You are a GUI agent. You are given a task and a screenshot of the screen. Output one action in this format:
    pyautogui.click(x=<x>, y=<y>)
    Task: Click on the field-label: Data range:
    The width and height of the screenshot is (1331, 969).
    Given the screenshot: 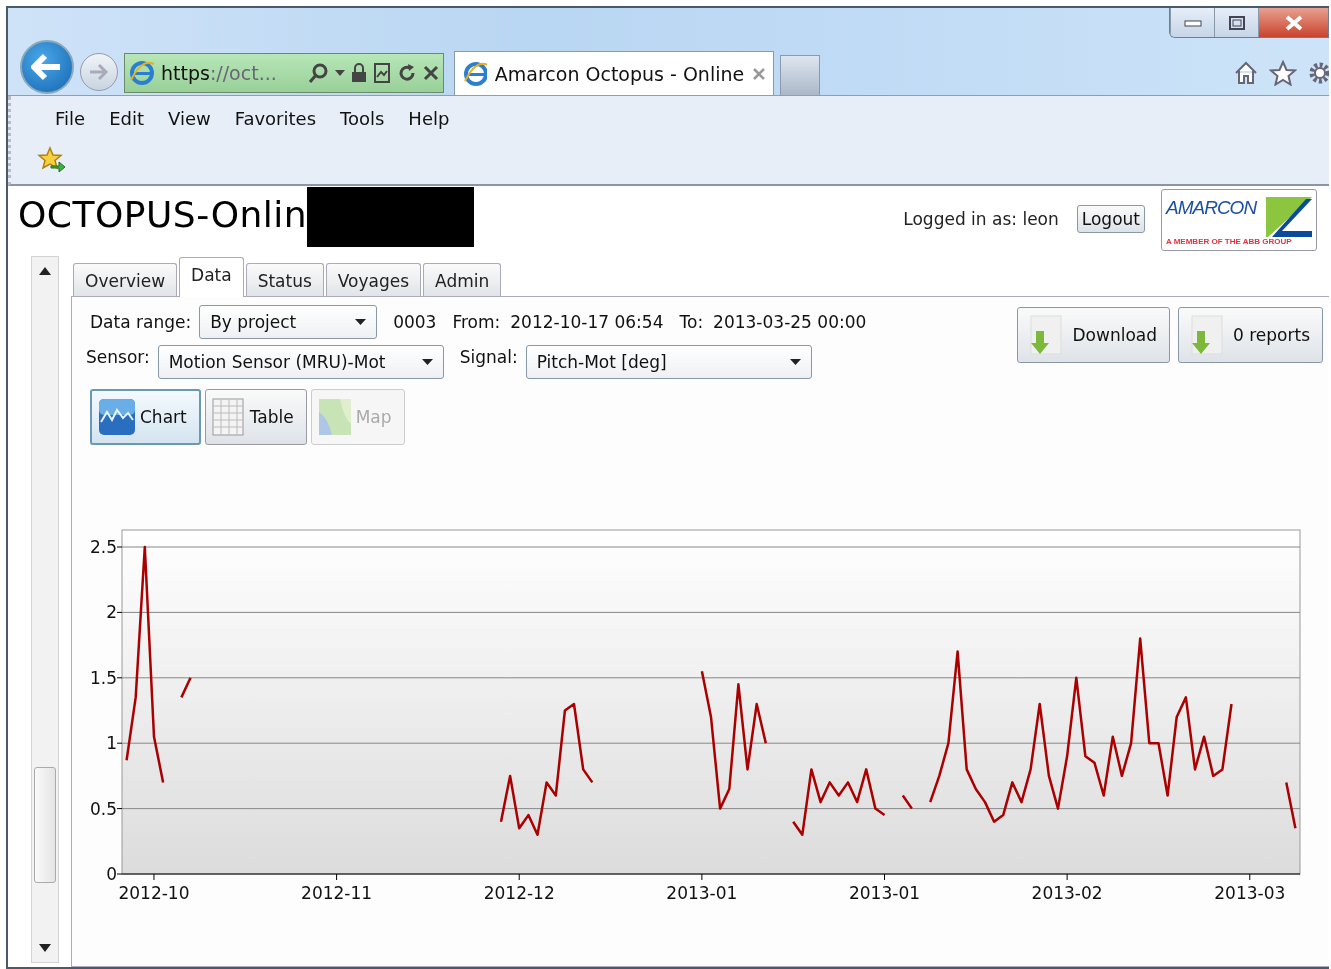 What is the action you would take?
    pyautogui.click(x=141, y=322)
    